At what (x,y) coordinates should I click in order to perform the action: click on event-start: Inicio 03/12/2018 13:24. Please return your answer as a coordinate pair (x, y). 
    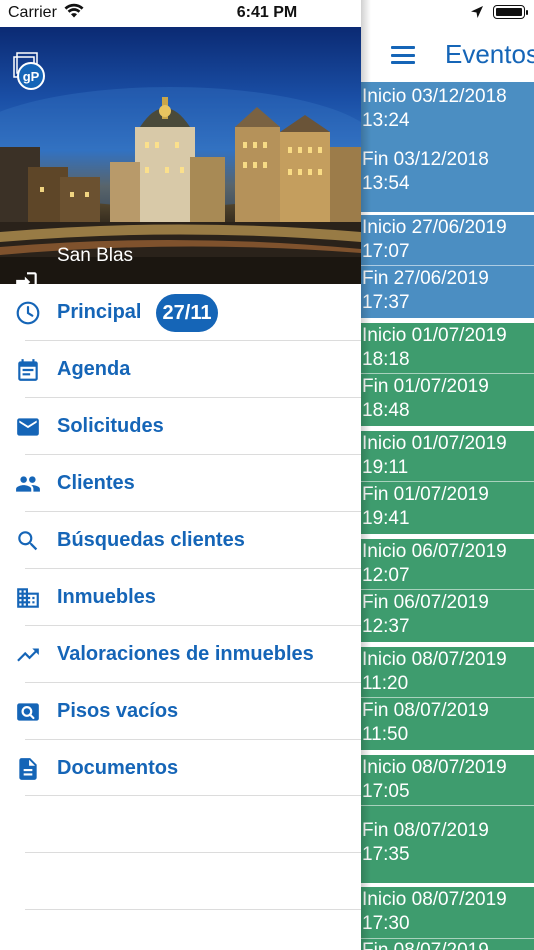
    Looking at the image, I should click on (434, 108).